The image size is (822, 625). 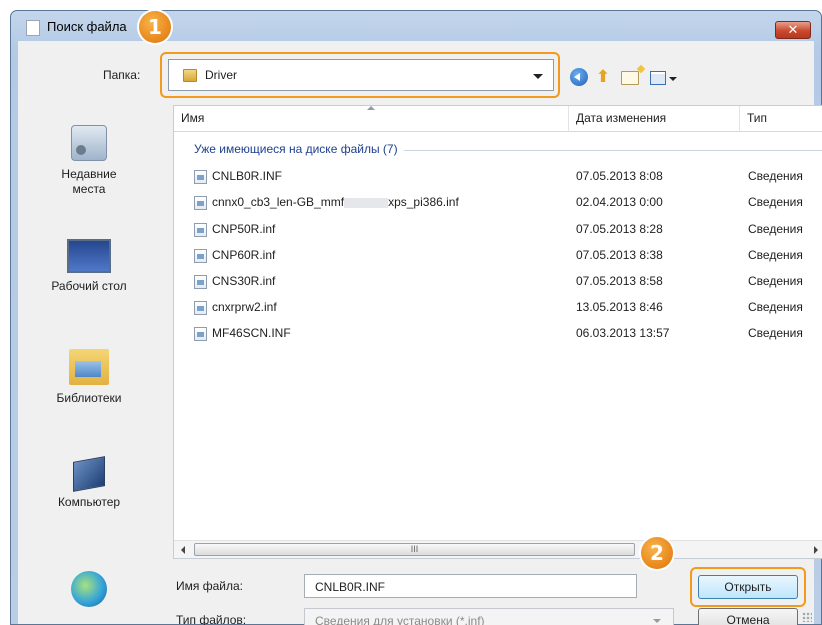 What do you see at coordinates (244, 229) in the screenshot?
I see `file-name: CNP50R.inf` at bounding box center [244, 229].